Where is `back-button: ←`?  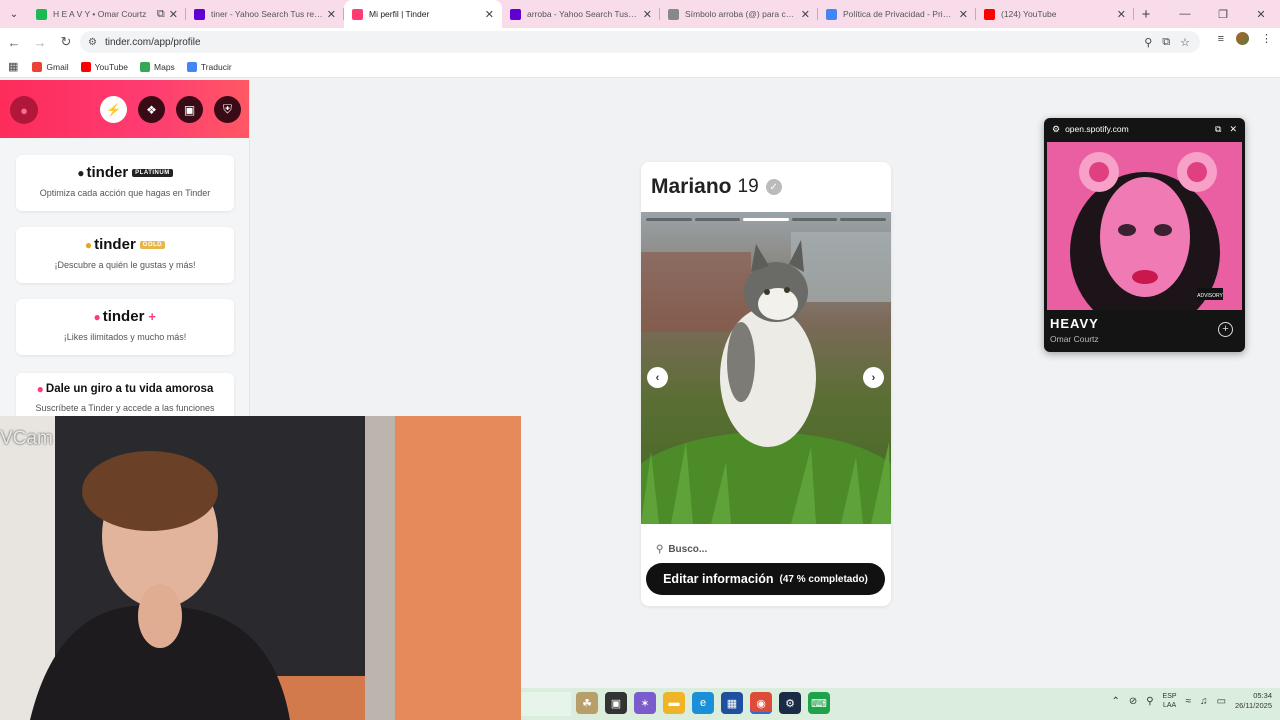
back-button: ← is located at coordinates (14, 42).